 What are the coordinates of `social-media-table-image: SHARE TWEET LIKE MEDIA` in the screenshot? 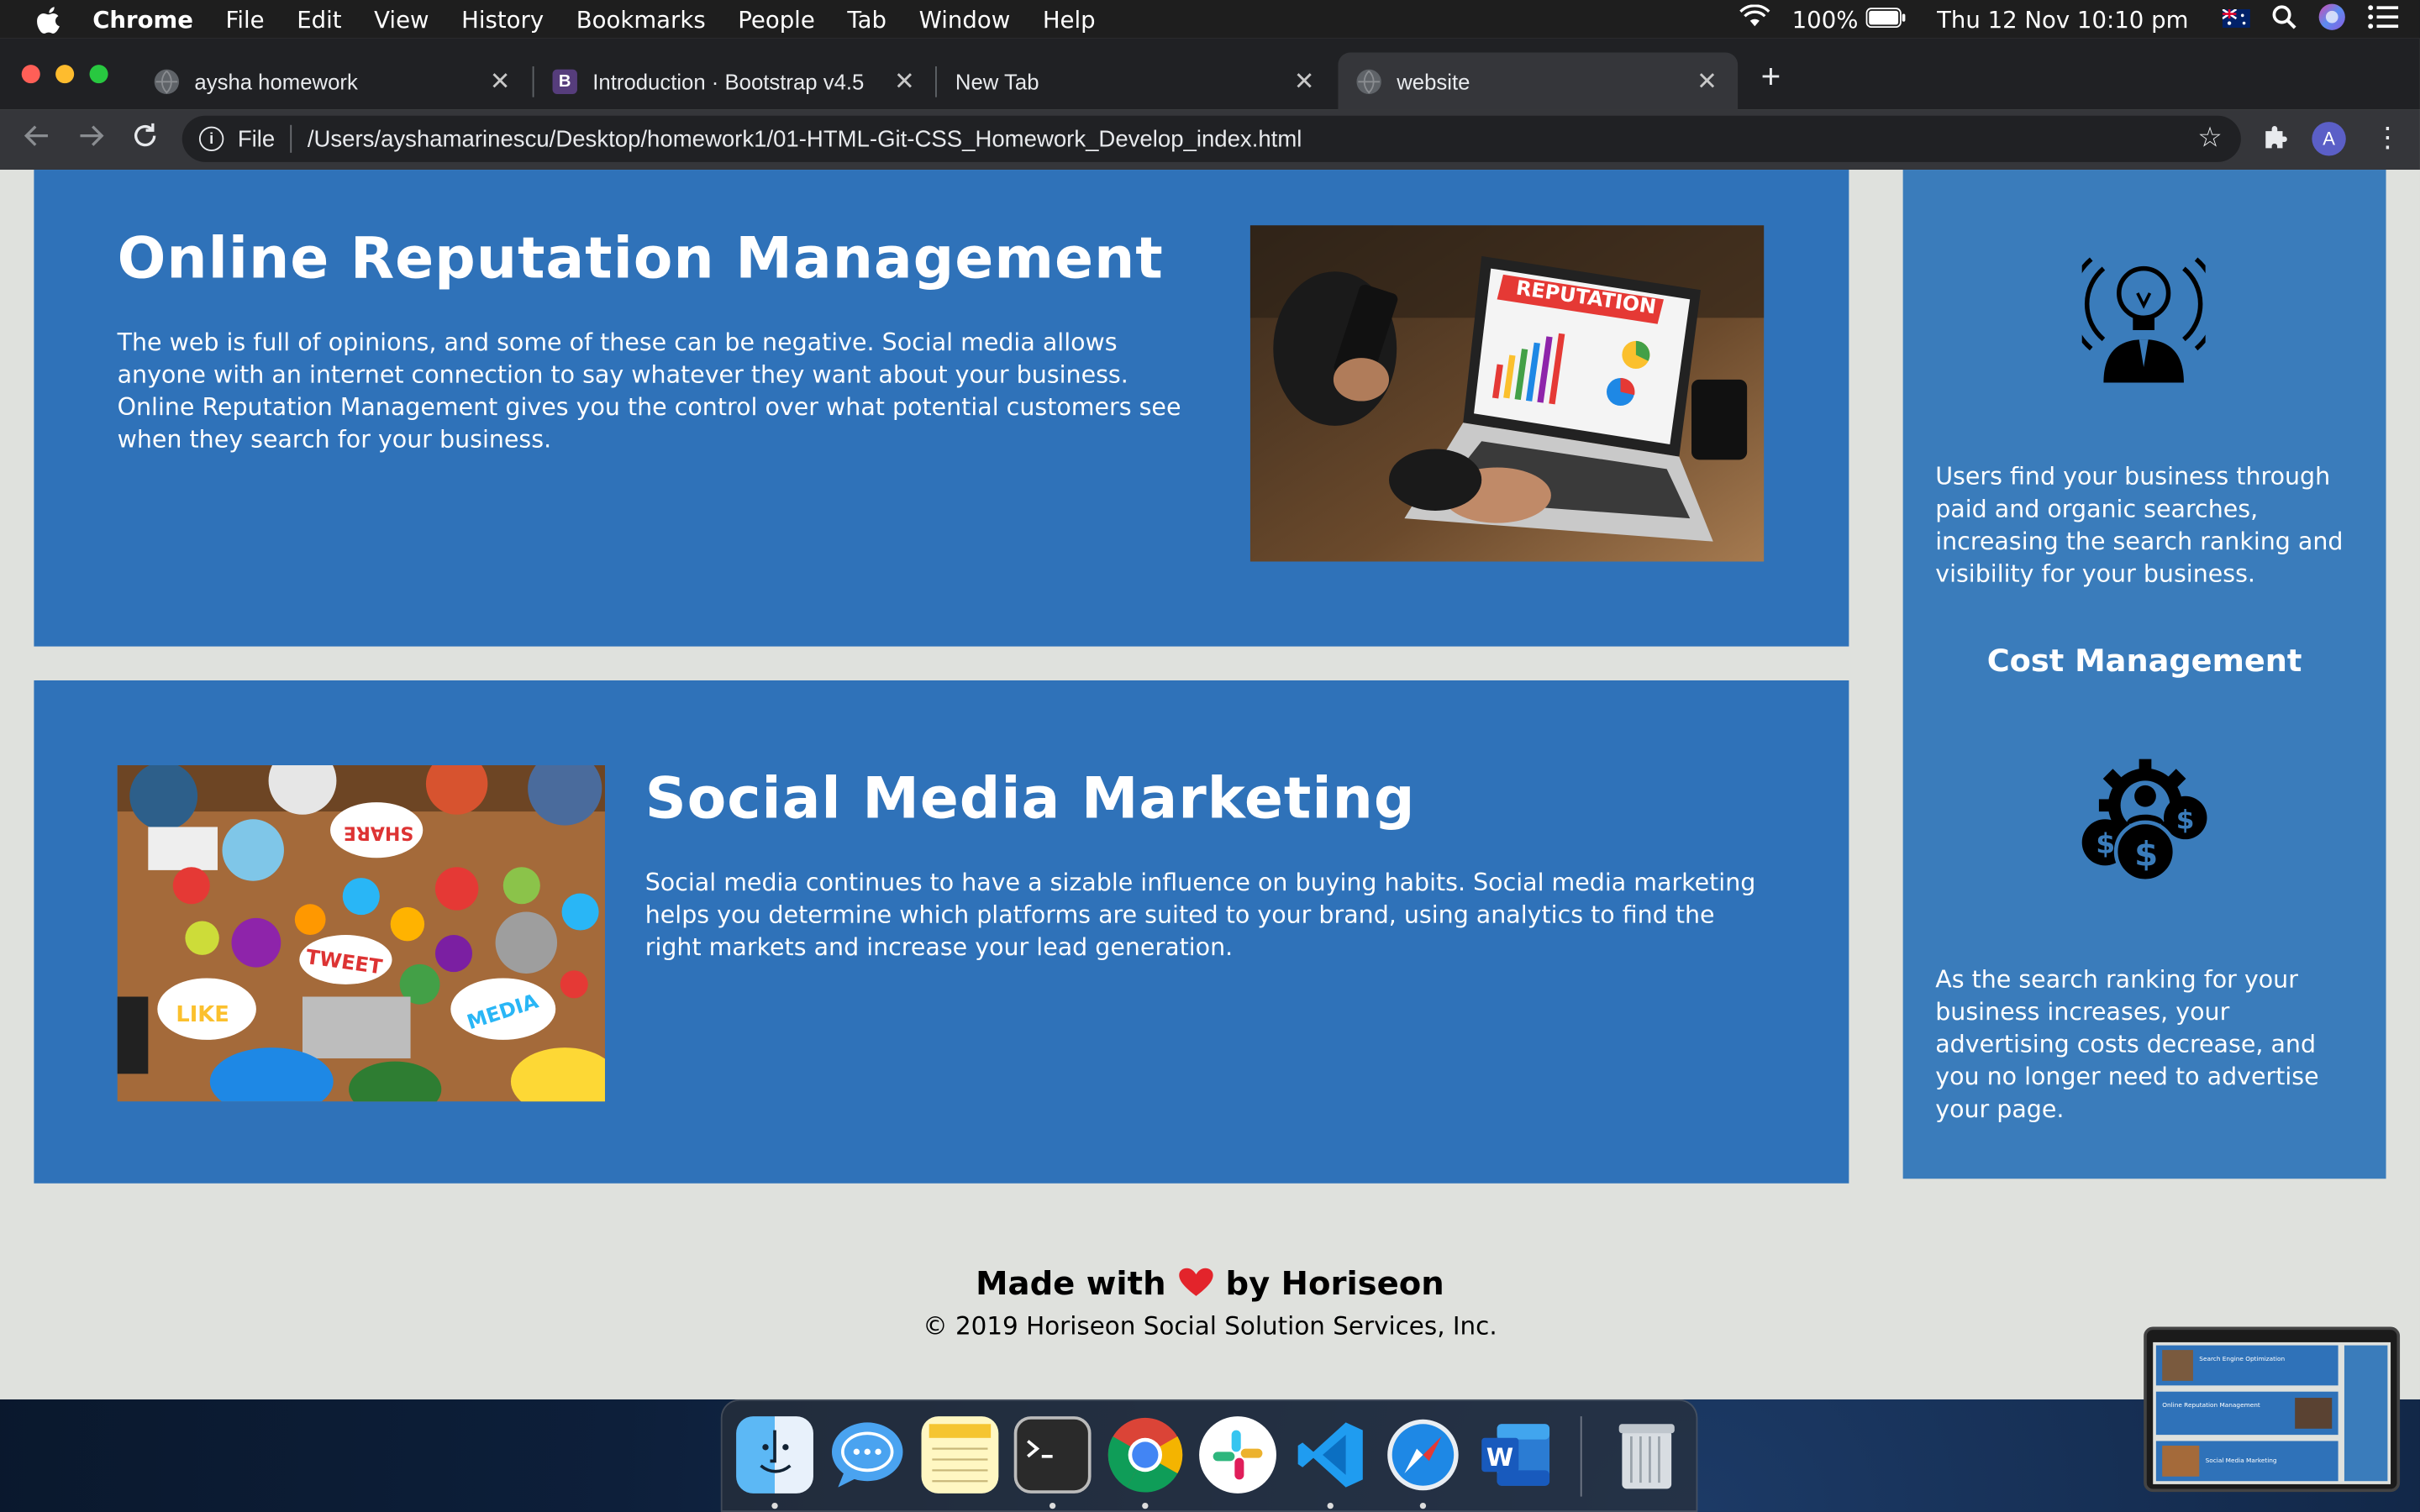 It's located at (361, 933).